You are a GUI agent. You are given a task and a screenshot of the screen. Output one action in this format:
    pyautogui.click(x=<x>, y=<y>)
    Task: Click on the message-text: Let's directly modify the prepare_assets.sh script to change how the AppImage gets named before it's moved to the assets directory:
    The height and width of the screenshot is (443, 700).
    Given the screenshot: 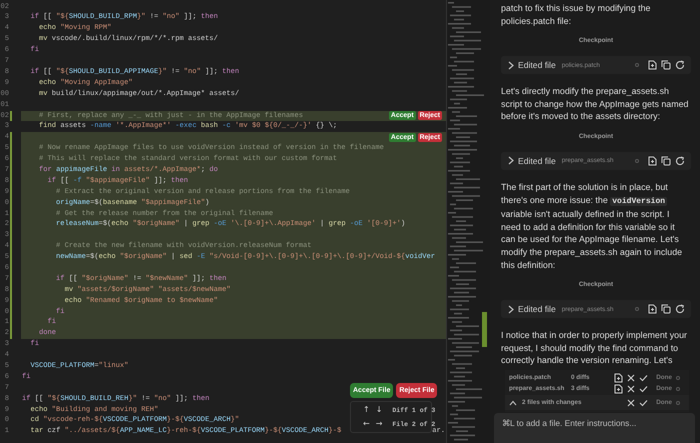 What is the action you would take?
    pyautogui.click(x=595, y=104)
    